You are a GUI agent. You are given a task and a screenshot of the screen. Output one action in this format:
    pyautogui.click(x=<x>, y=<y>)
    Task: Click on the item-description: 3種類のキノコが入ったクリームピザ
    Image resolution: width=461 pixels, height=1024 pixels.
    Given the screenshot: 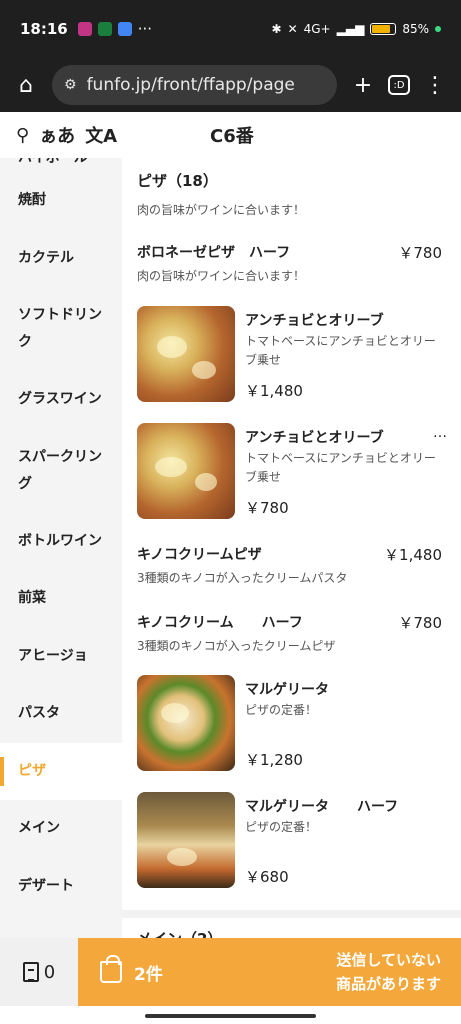 What is the action you would take?
    pyautogui.click(x=236, y=646)
    